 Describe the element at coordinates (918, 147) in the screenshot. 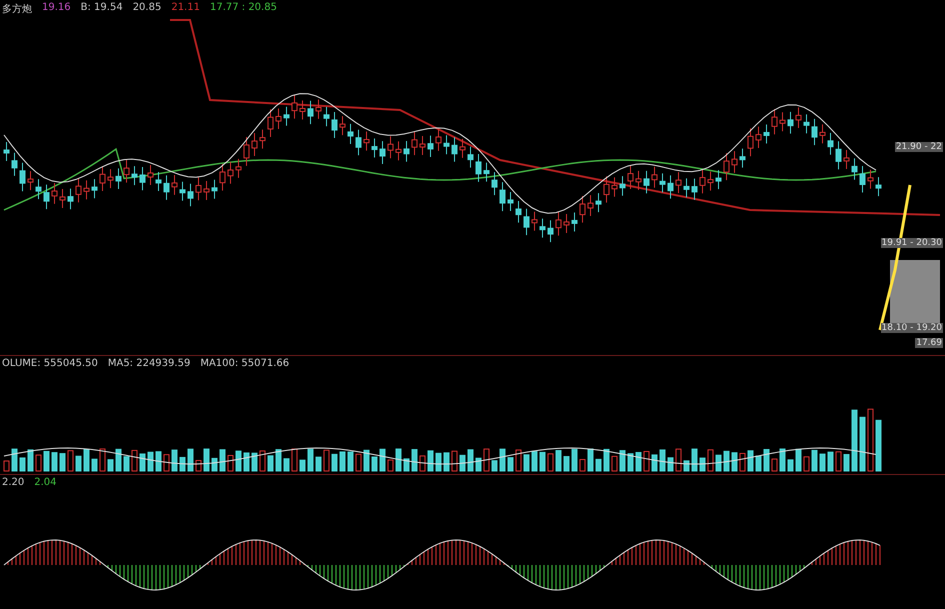

I see `price-zone-label: 21.90 - 22` at that location.